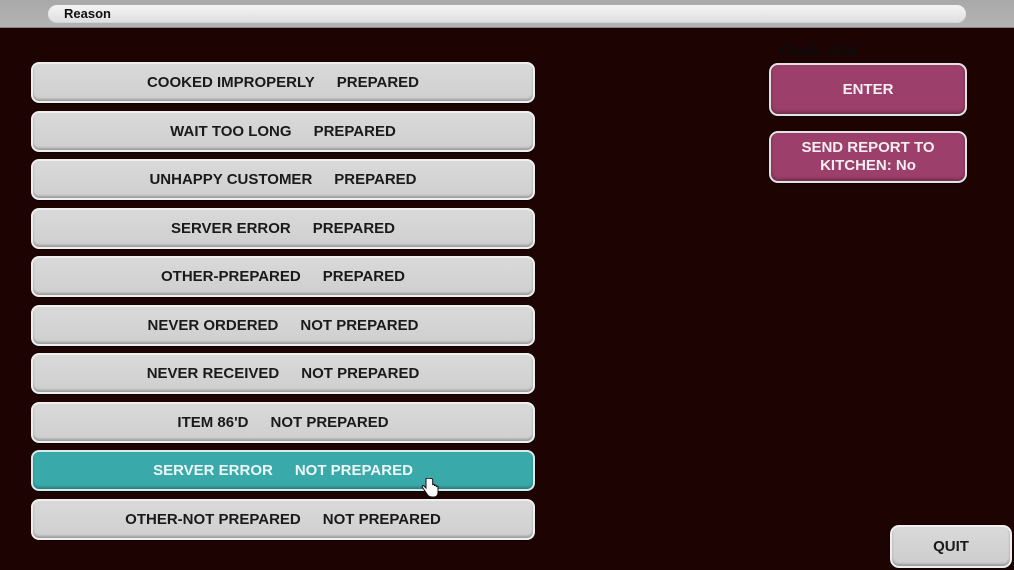  Describe the element at coordinates (868, 165) in the screenshot. I see `send-report-label-line2: KITCHEN: No` at that location.